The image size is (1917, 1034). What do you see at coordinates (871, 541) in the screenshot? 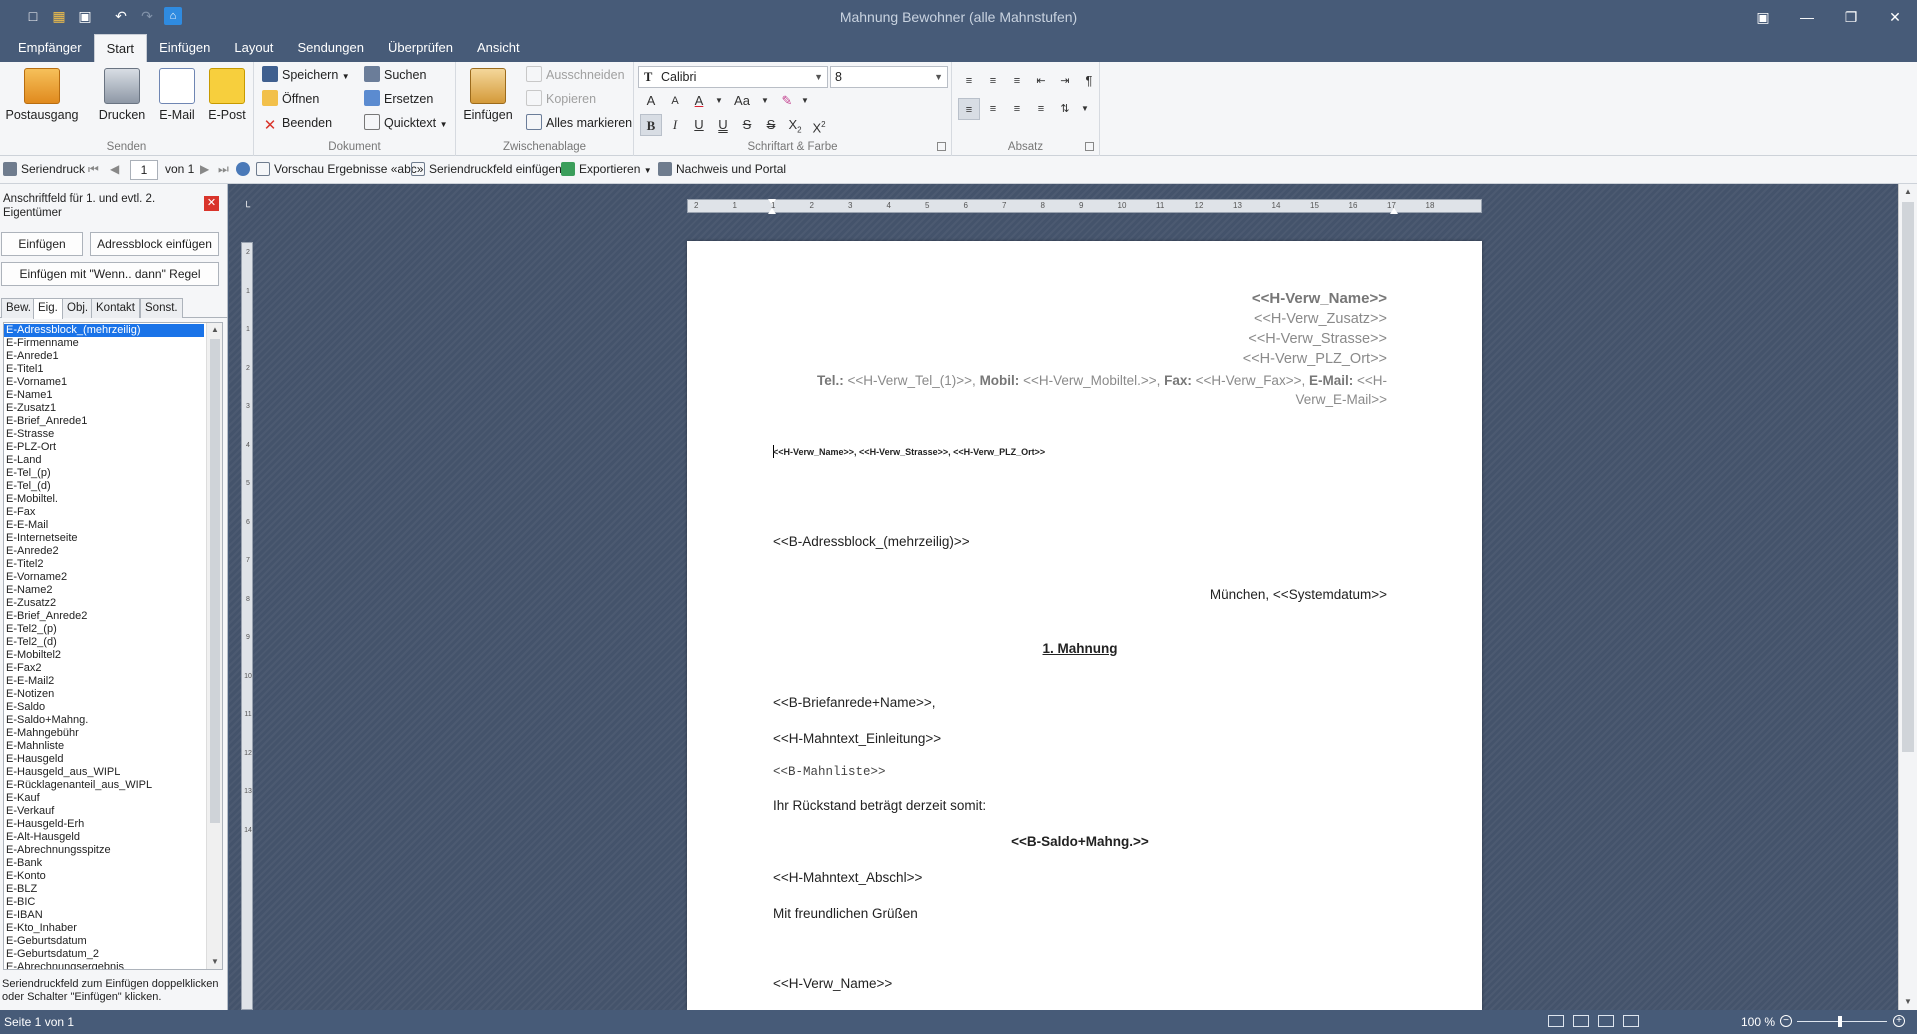
I see `adressblock-field: <<B-Adressblock_(mehrzeilig)>>` at bounding box center [871, 541].